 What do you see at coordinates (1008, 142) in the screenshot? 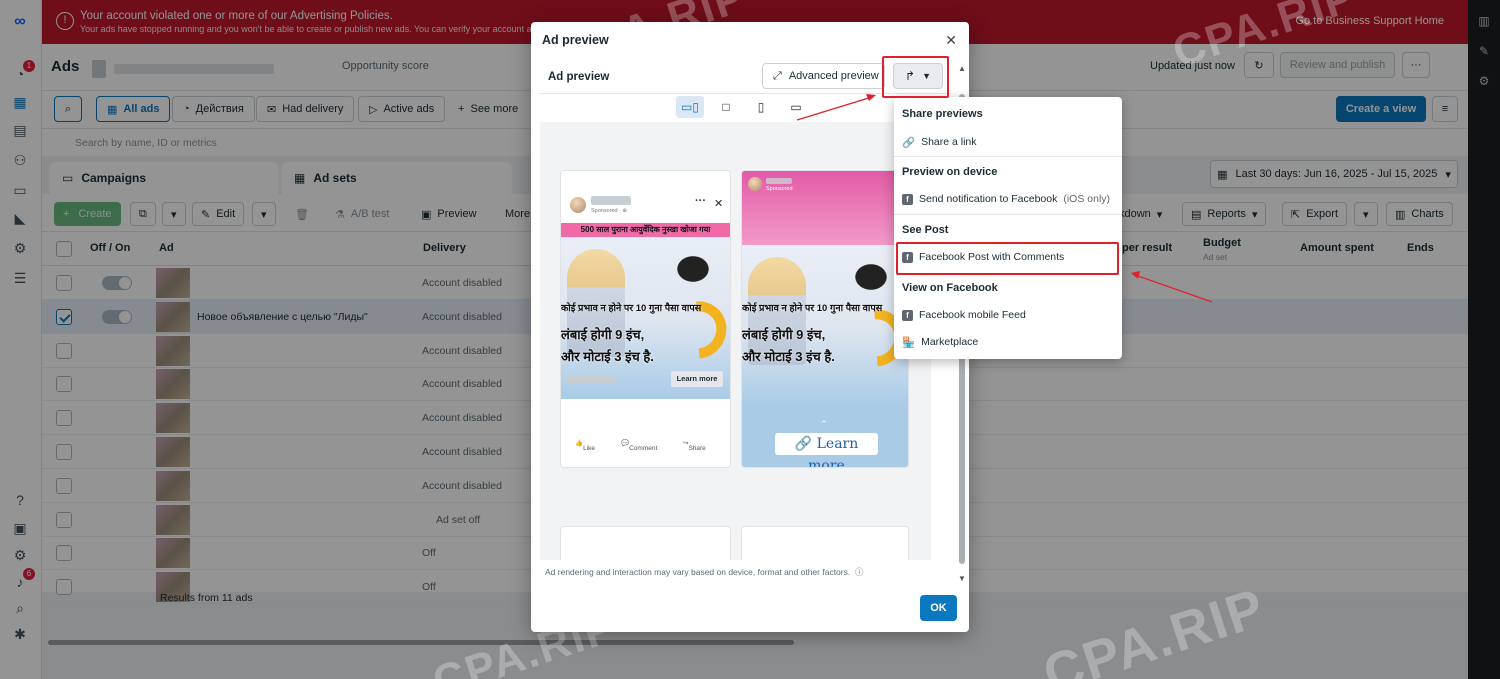
I see `menu-item-share-link: 🔗 Share a link` at bounding box center [1008, 142].